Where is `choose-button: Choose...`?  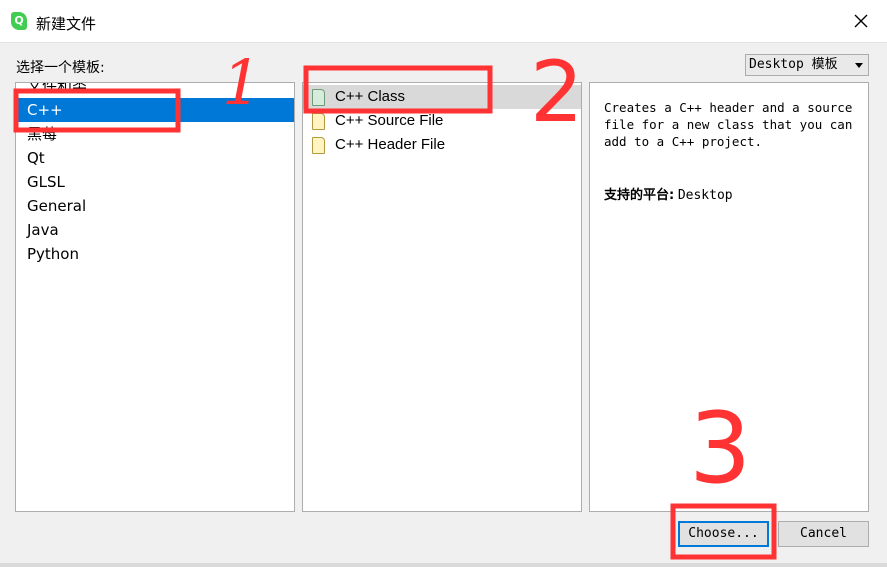 choose-button: Choose... is located at coordinates (723, 534).